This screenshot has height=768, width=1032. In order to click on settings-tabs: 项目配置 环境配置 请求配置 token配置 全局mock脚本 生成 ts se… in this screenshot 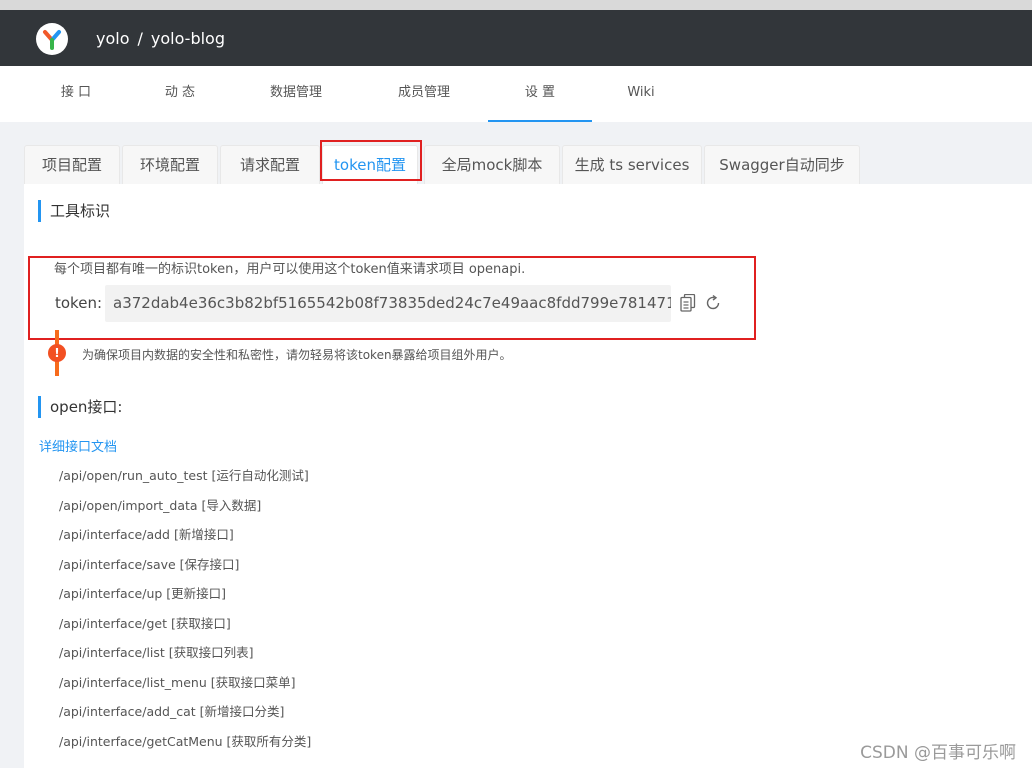, I will do `click(528, 164)`.